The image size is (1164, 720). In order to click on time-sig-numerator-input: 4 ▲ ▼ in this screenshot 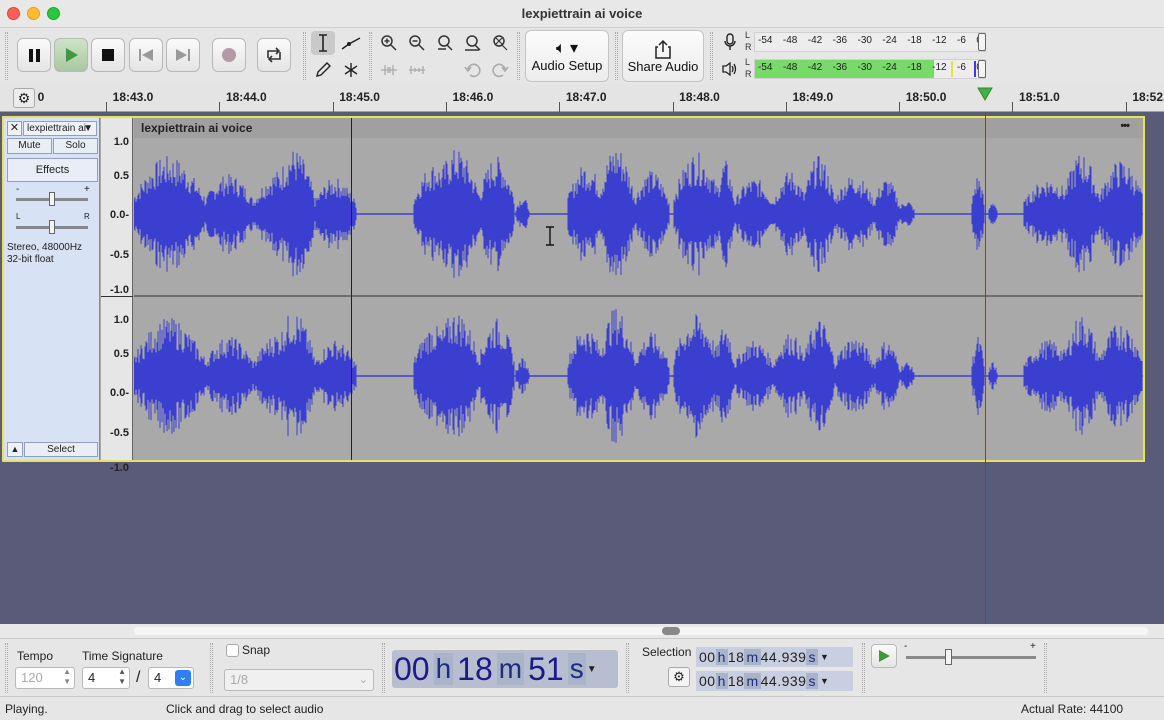, I will do `click(106, 678)`.